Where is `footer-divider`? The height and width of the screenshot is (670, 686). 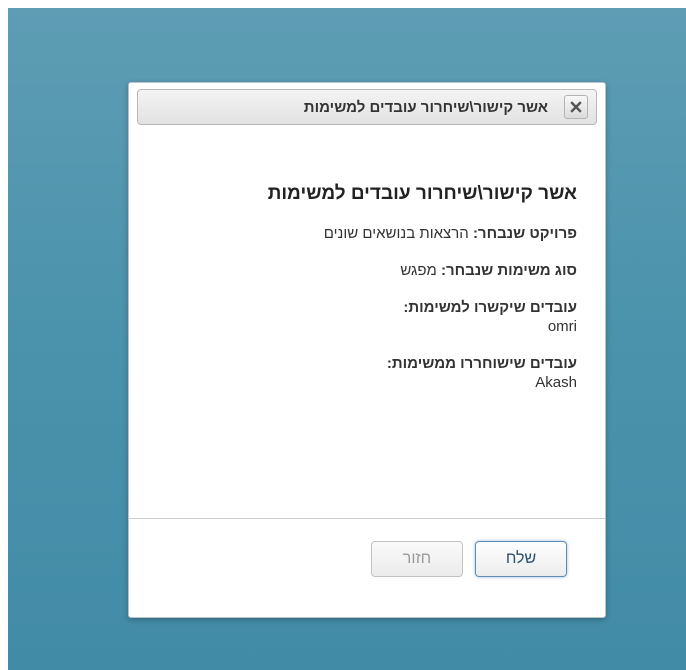 footer-divider is located at coordinates (367, 518).